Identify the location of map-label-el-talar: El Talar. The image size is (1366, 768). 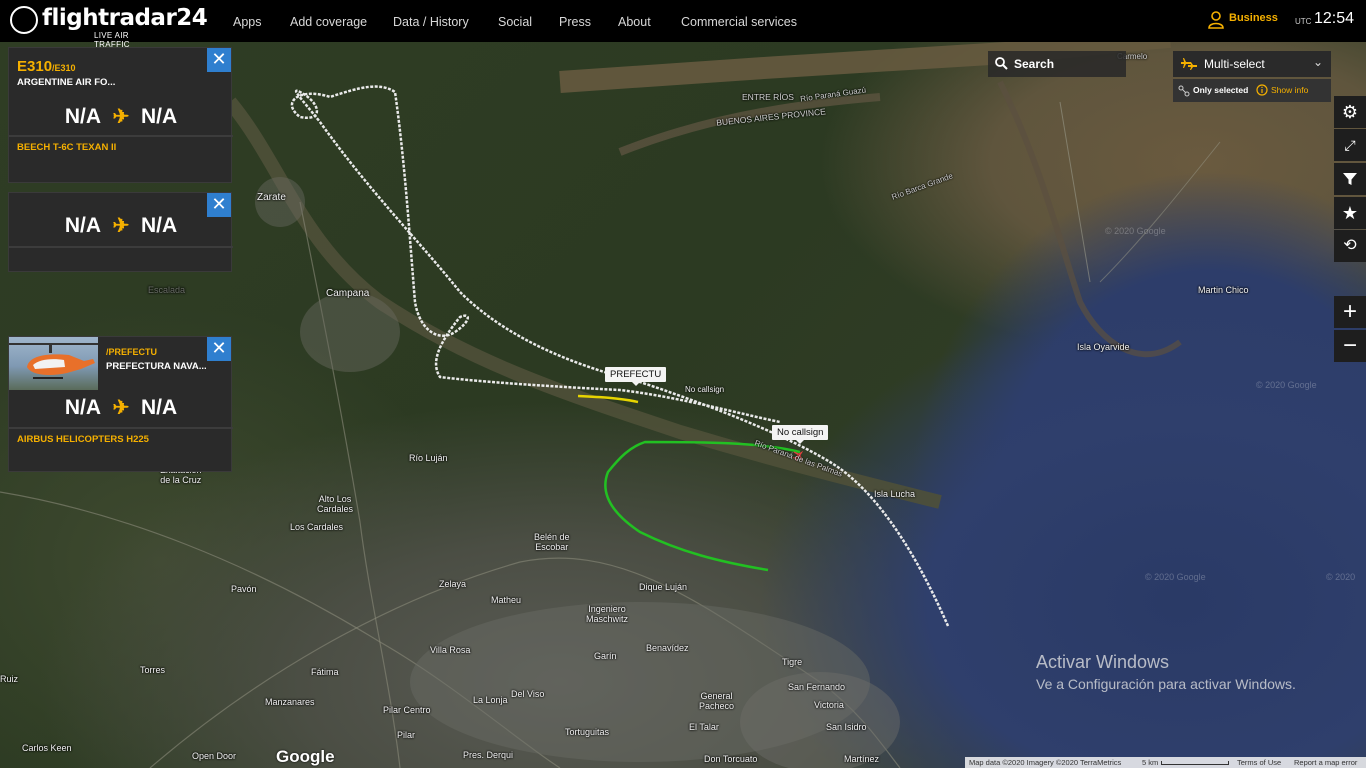
(704, 727).